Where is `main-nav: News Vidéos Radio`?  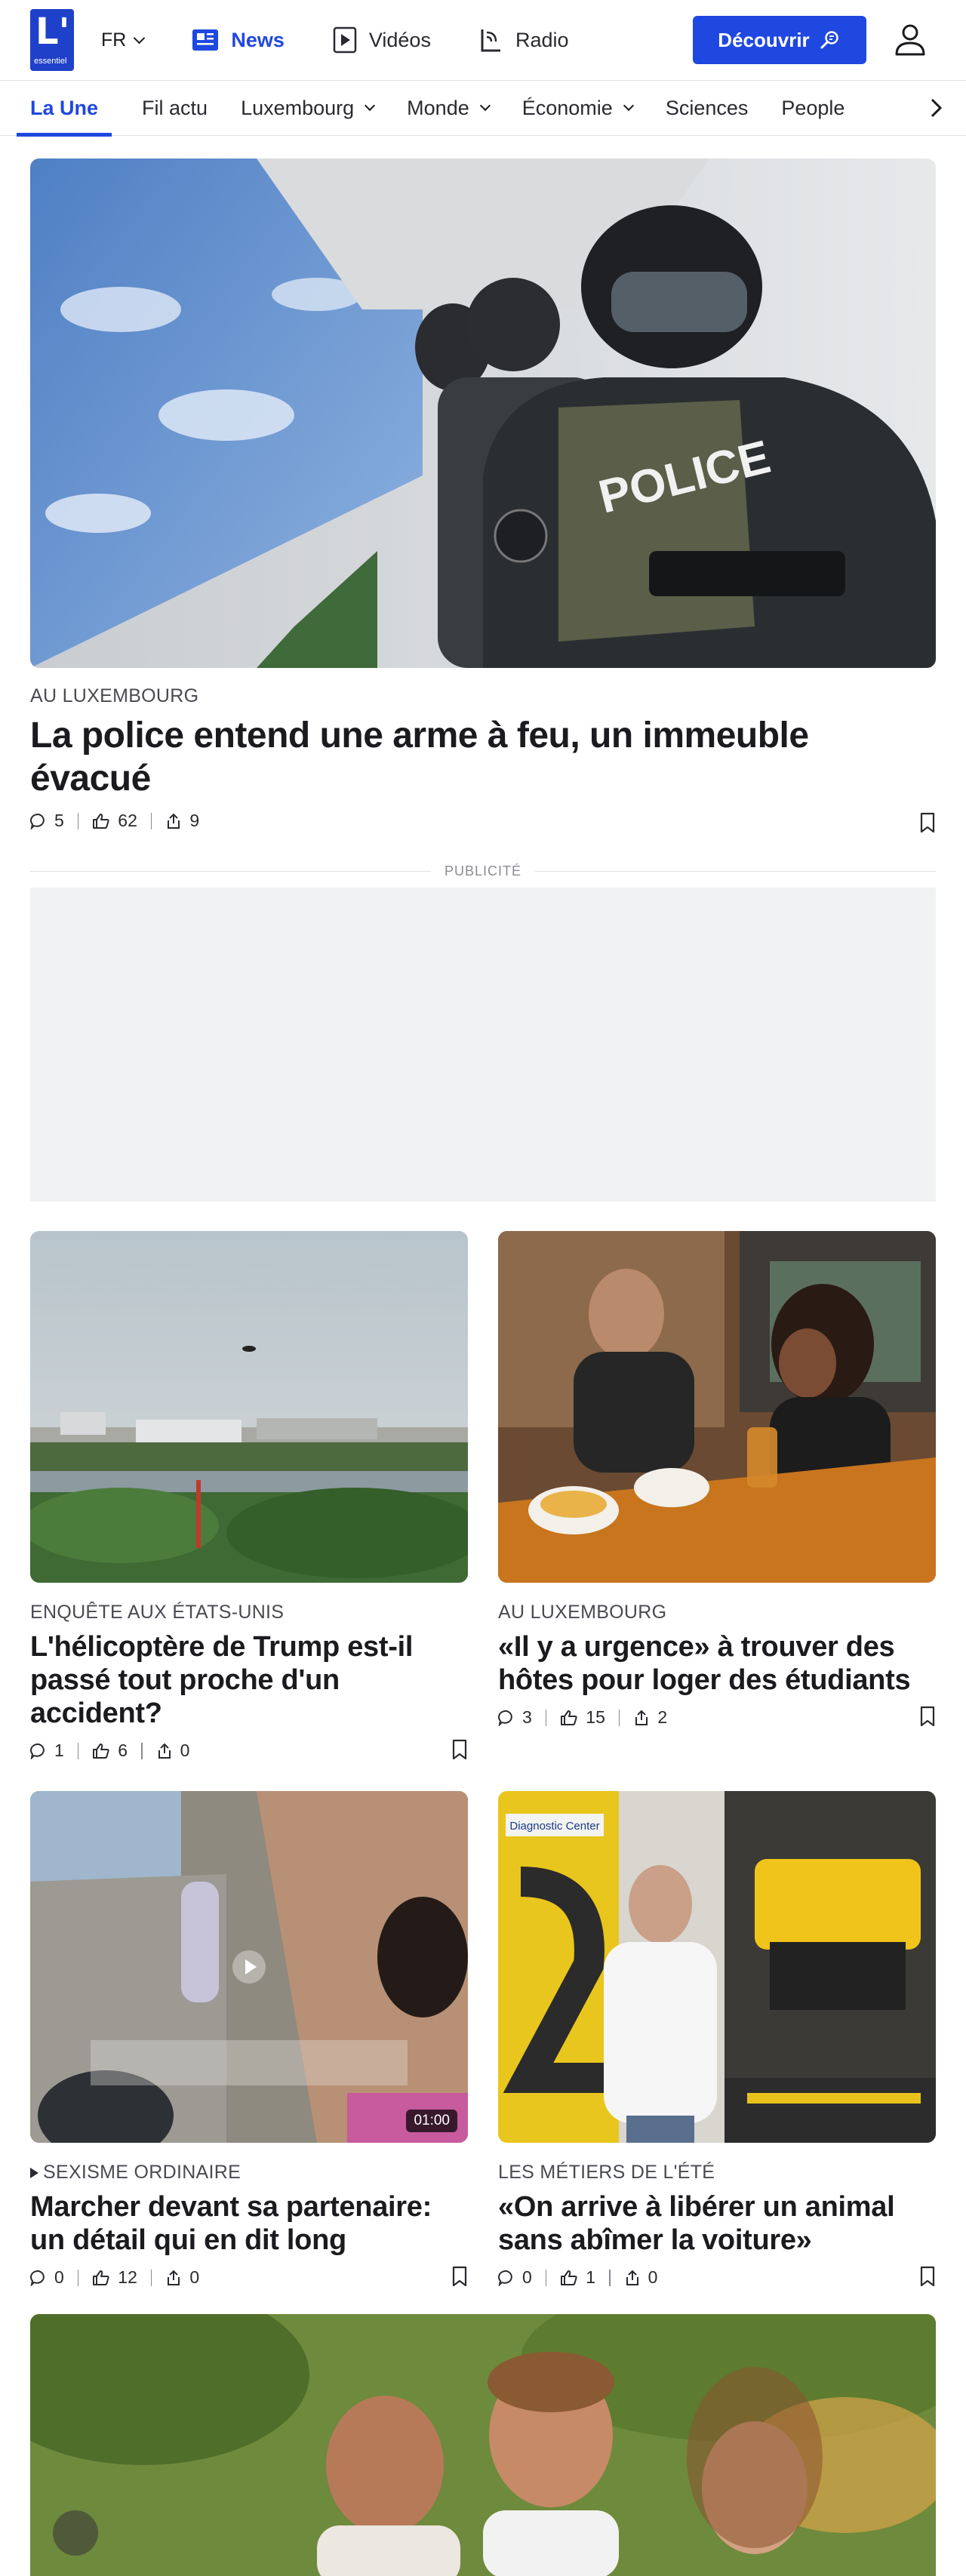 main-nav: News Vidéos Radio is located at coordinates (379, 40).